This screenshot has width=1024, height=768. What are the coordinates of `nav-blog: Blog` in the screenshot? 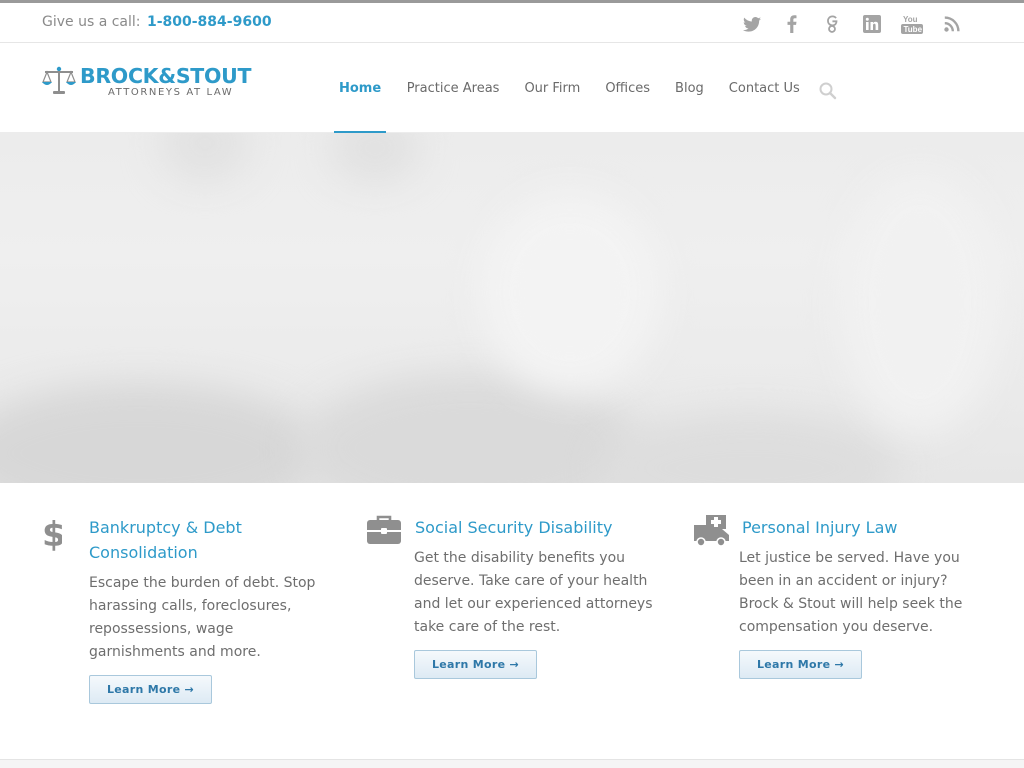 It's located at (690, 88).